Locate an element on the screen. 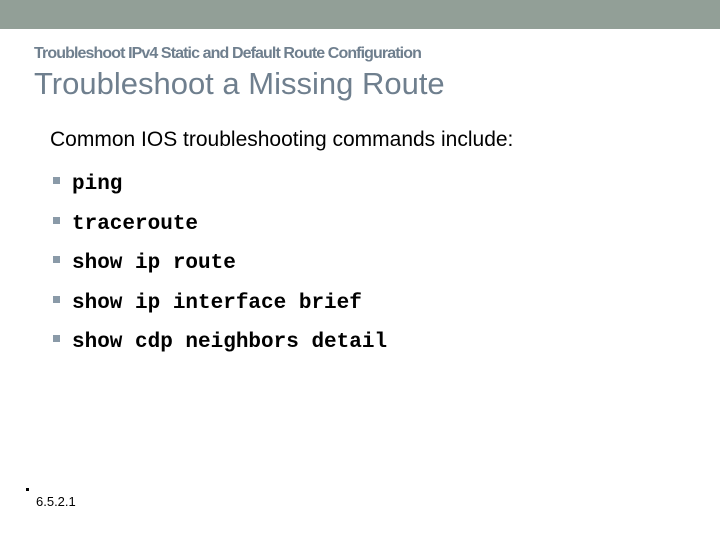 The image size is (720, 540). slide-title: Troubleshoot a Missing Route is located at coordinates (239, 83).